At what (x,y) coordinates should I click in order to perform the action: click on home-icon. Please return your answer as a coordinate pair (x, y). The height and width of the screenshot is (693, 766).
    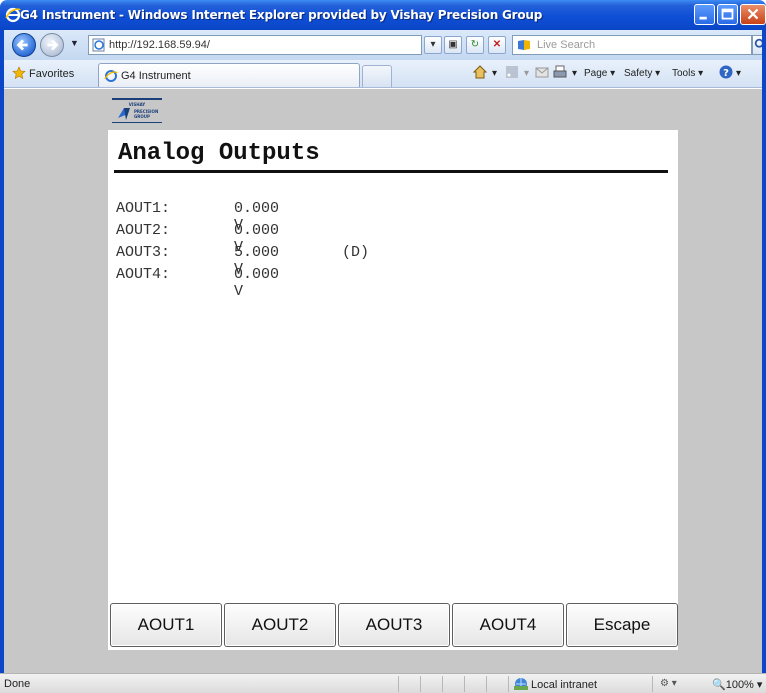
    Looking at the image, I should click on (480, 72).